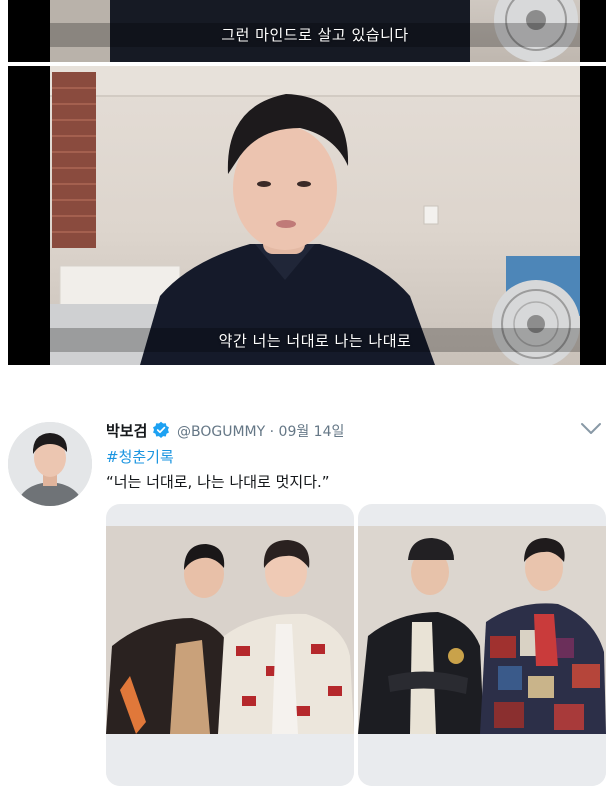  What do you see at coordinates (260, 431) in the screenshot?
I see `handle-and-date: @BOGUMMY · 09월 14일` at bounding box center [260, 431].